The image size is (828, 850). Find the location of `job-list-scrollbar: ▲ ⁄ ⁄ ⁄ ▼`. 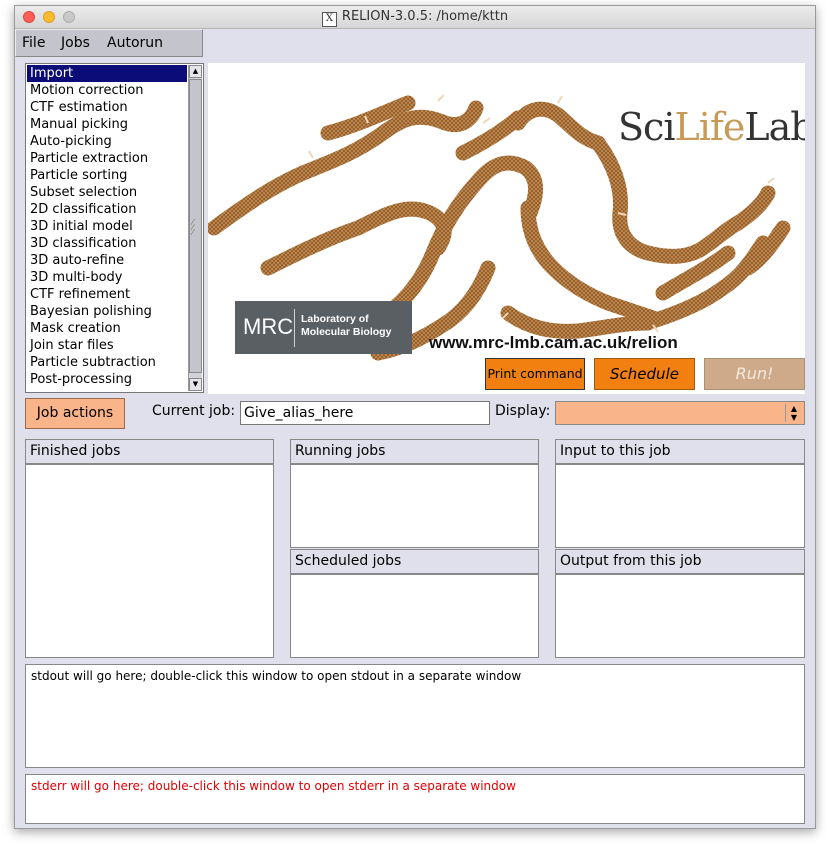

job-list-scrollbar: ▲ ⁄ ⁄ ⁄ ▼ is located at coordinates (195, 228).